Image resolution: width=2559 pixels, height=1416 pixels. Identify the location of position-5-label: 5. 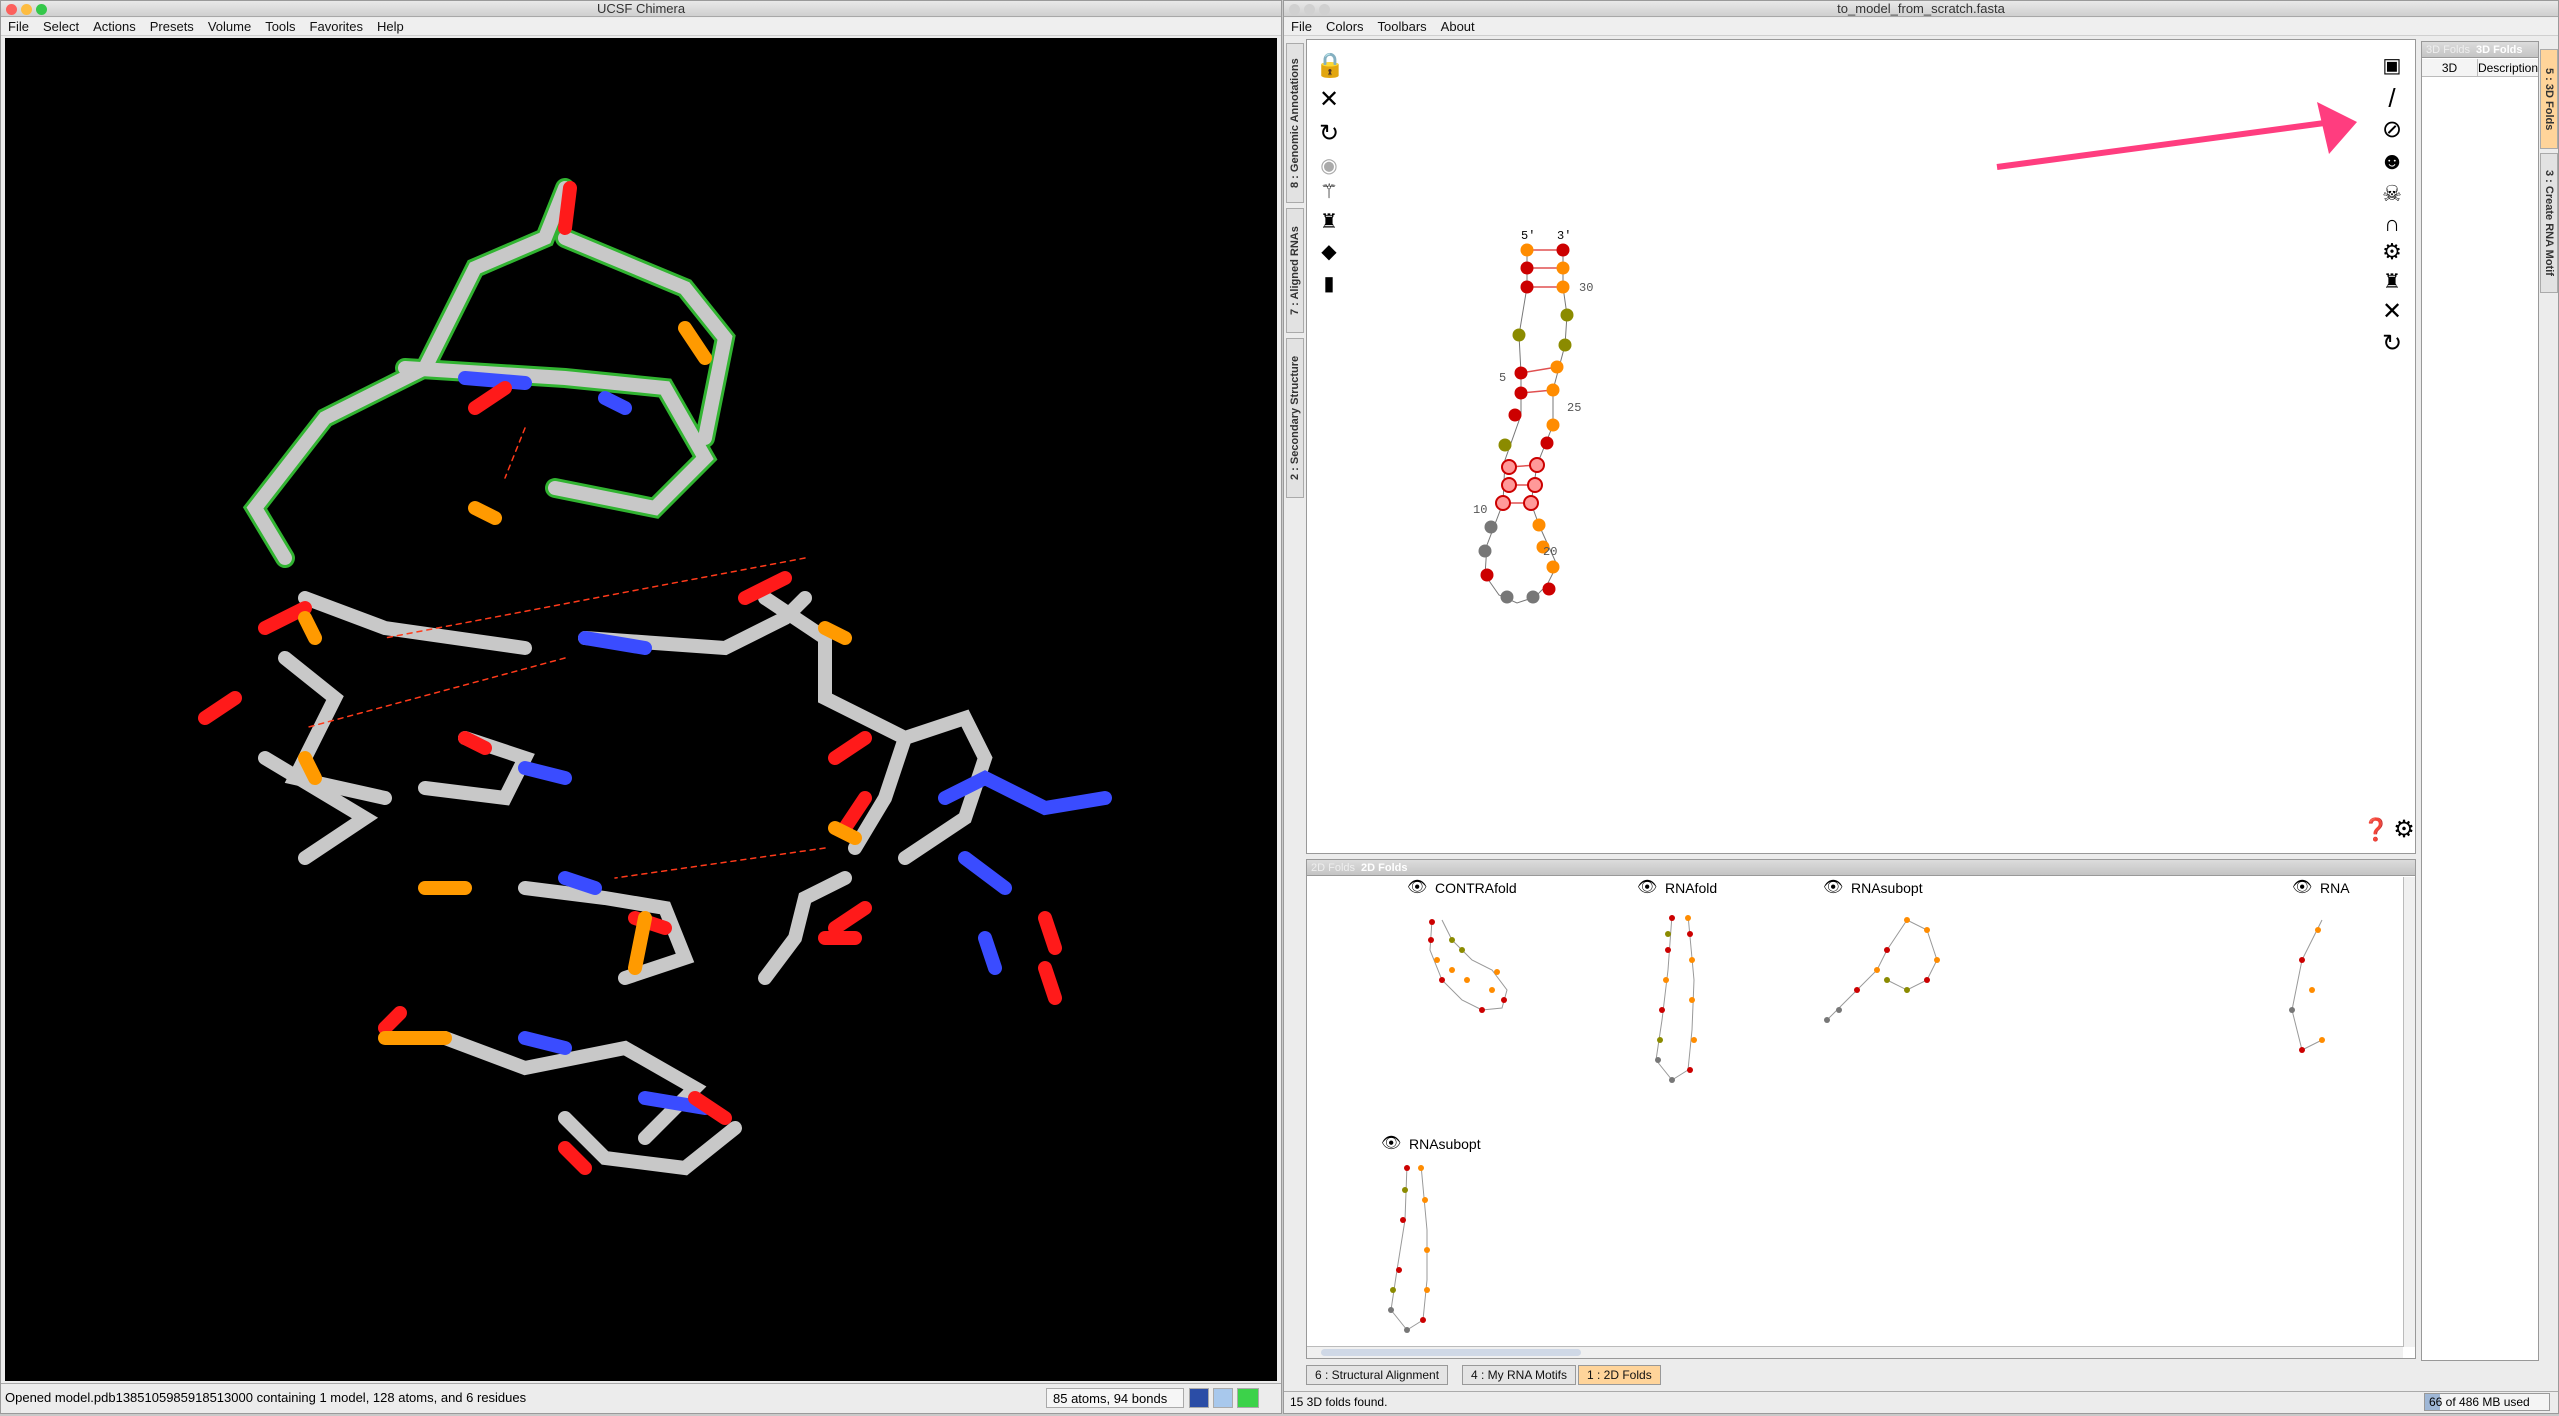
(1502, 378).